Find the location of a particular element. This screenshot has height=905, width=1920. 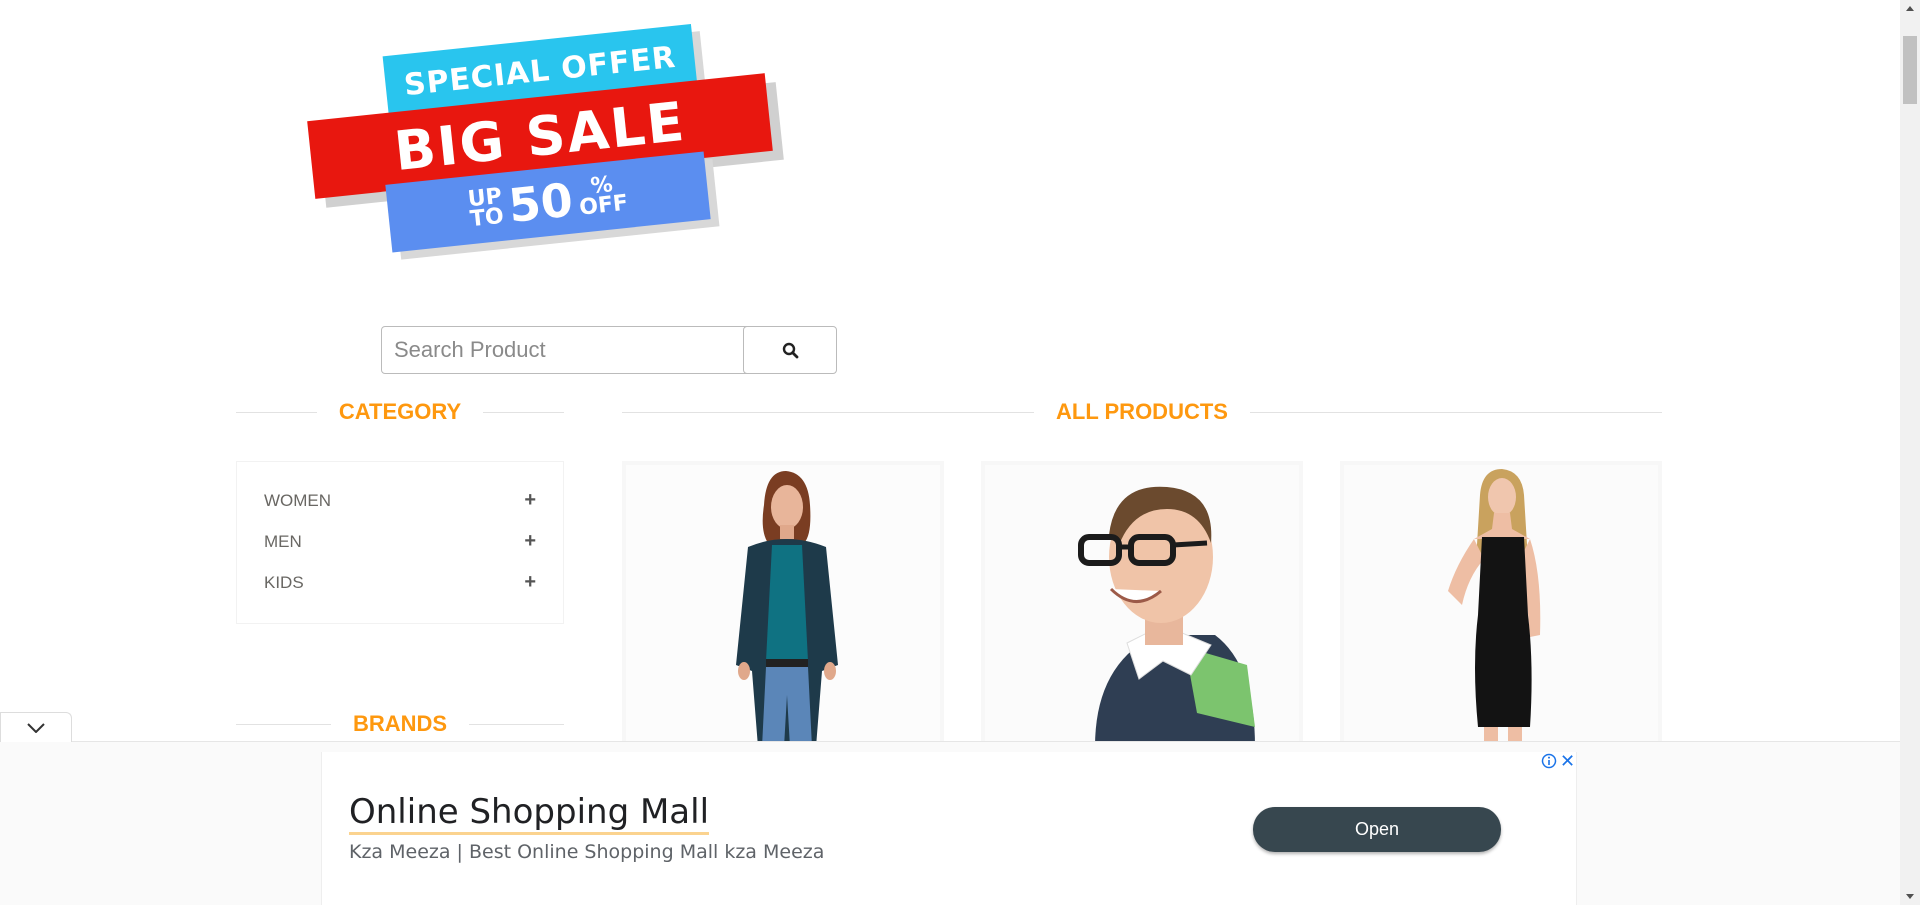

products-heading: ALL PRODUCTS is located at coordinates (1142, 412).